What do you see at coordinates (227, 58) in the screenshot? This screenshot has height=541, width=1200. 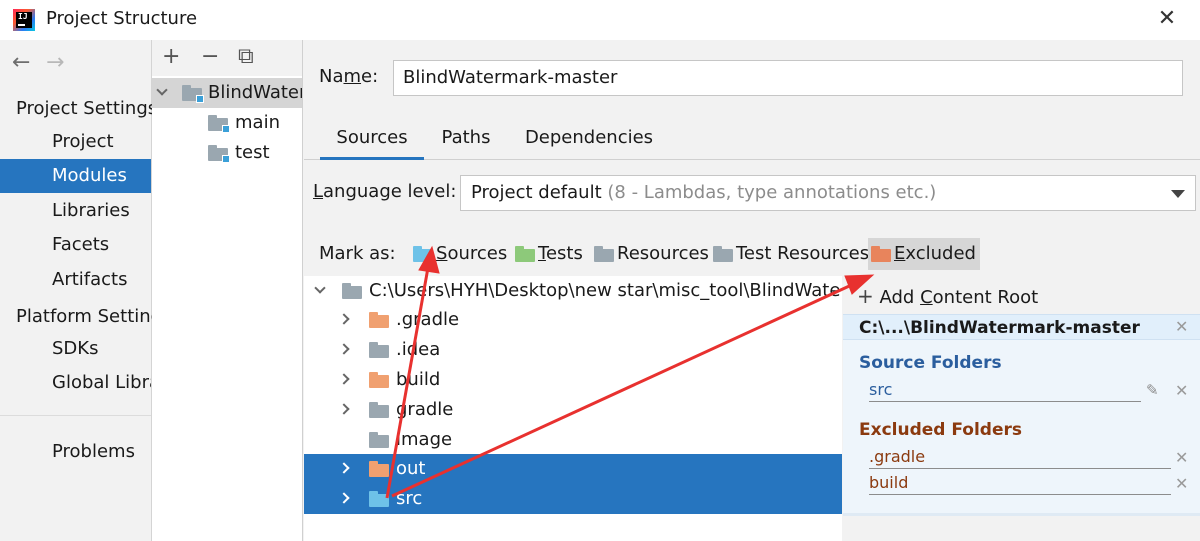 I see `modules-toolbar: + − ⧉` at bounding box center [227, 58].